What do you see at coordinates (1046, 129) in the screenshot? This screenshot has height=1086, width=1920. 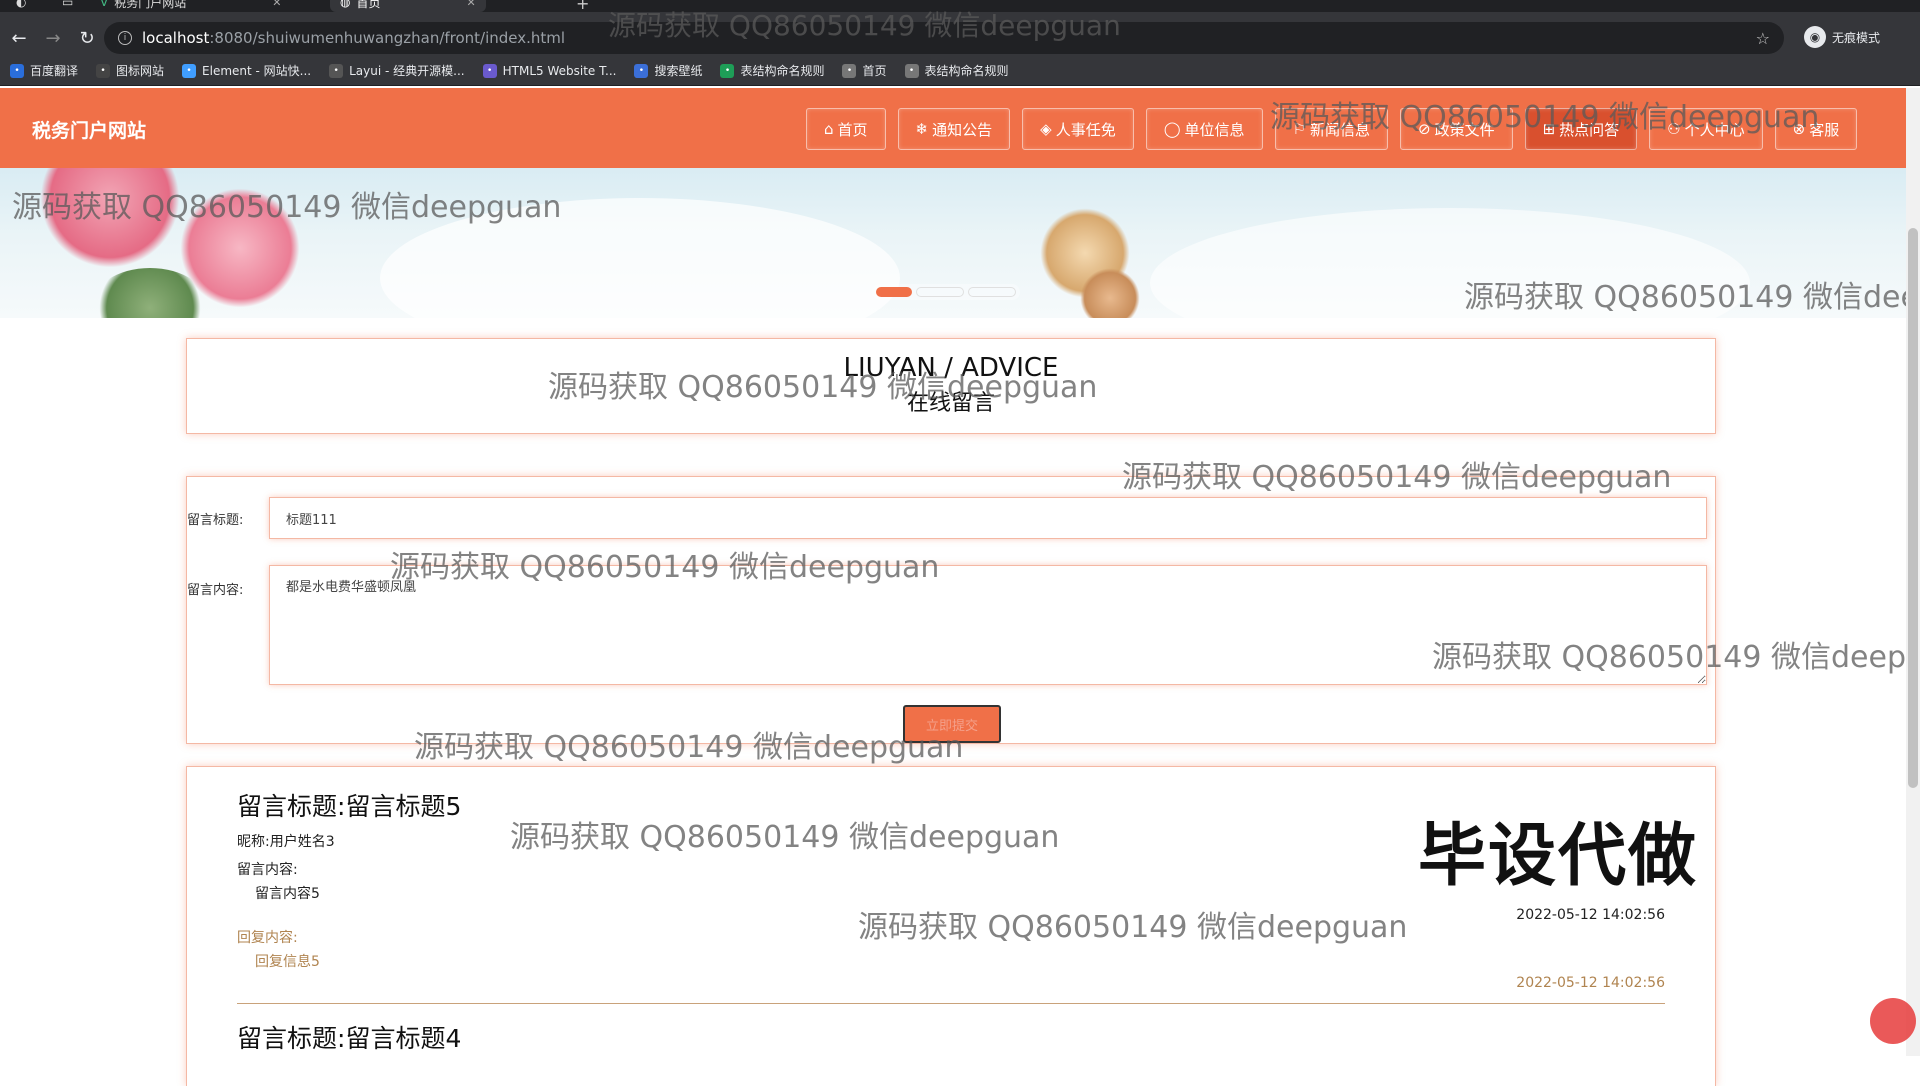 I see `layers-icon: ◈` at bounding box center [1046, 129].